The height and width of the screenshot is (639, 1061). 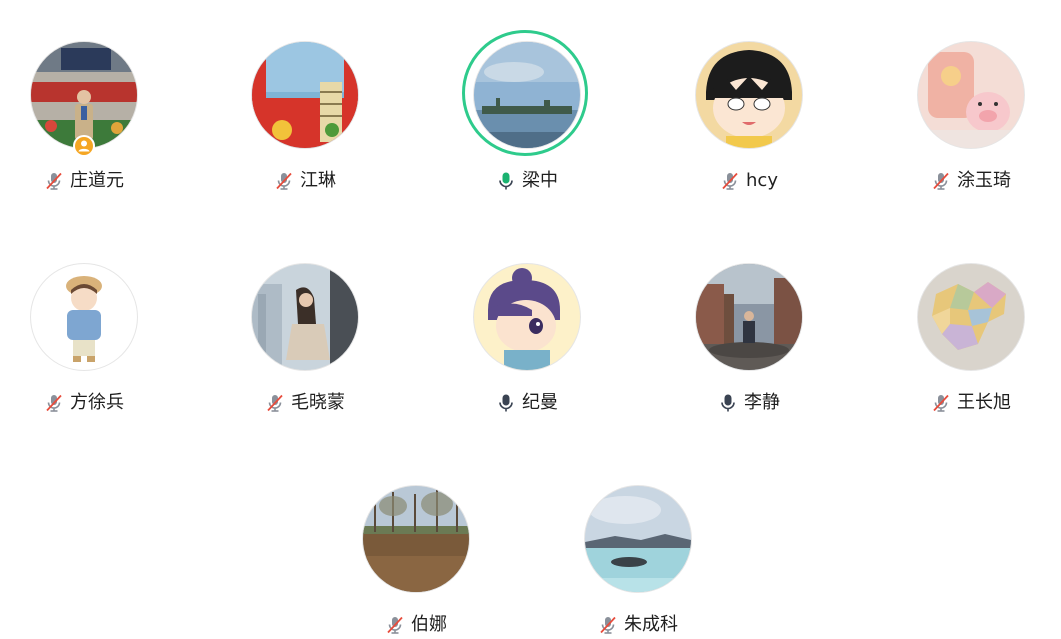 I want to click on participant-tile: 庄道元, so click(x=92, y=127).